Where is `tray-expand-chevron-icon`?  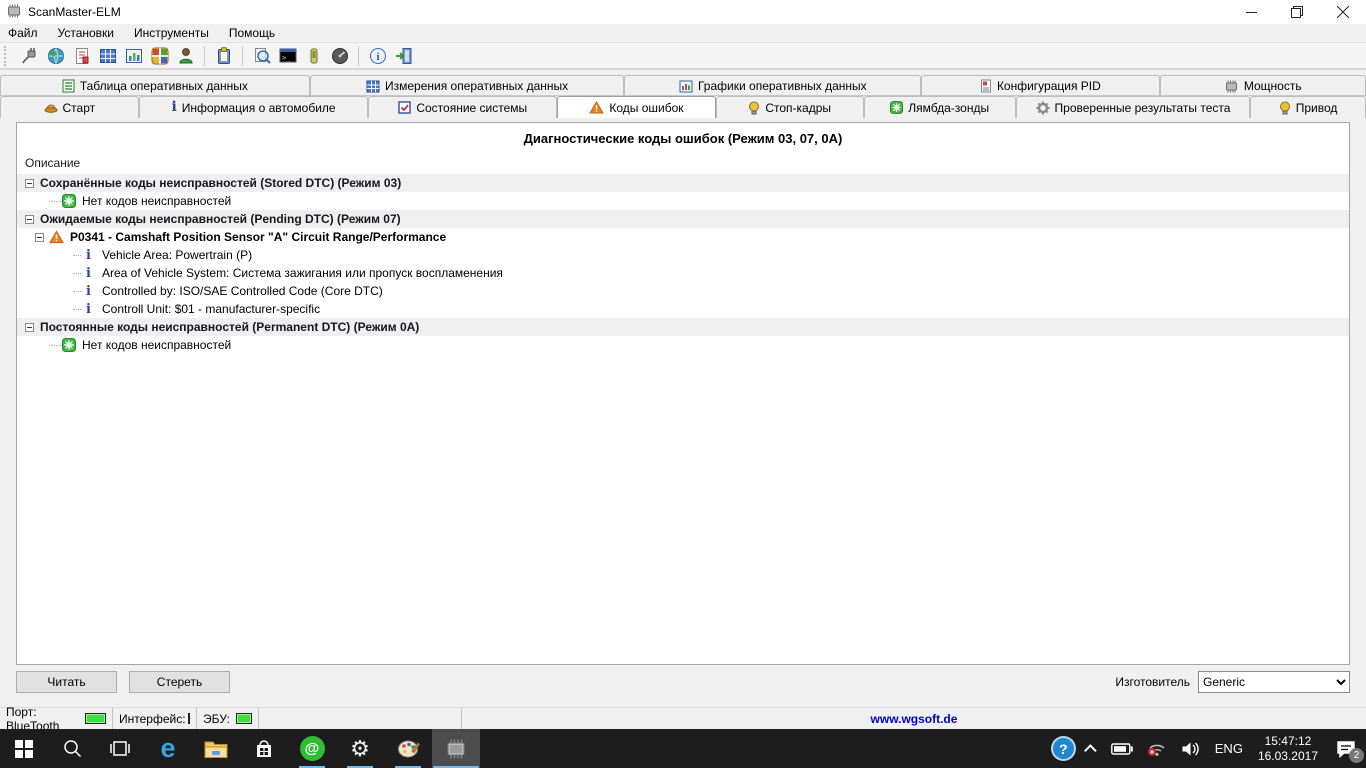 tray-expand-chevron-icon is located at coordinates (1092, 748).